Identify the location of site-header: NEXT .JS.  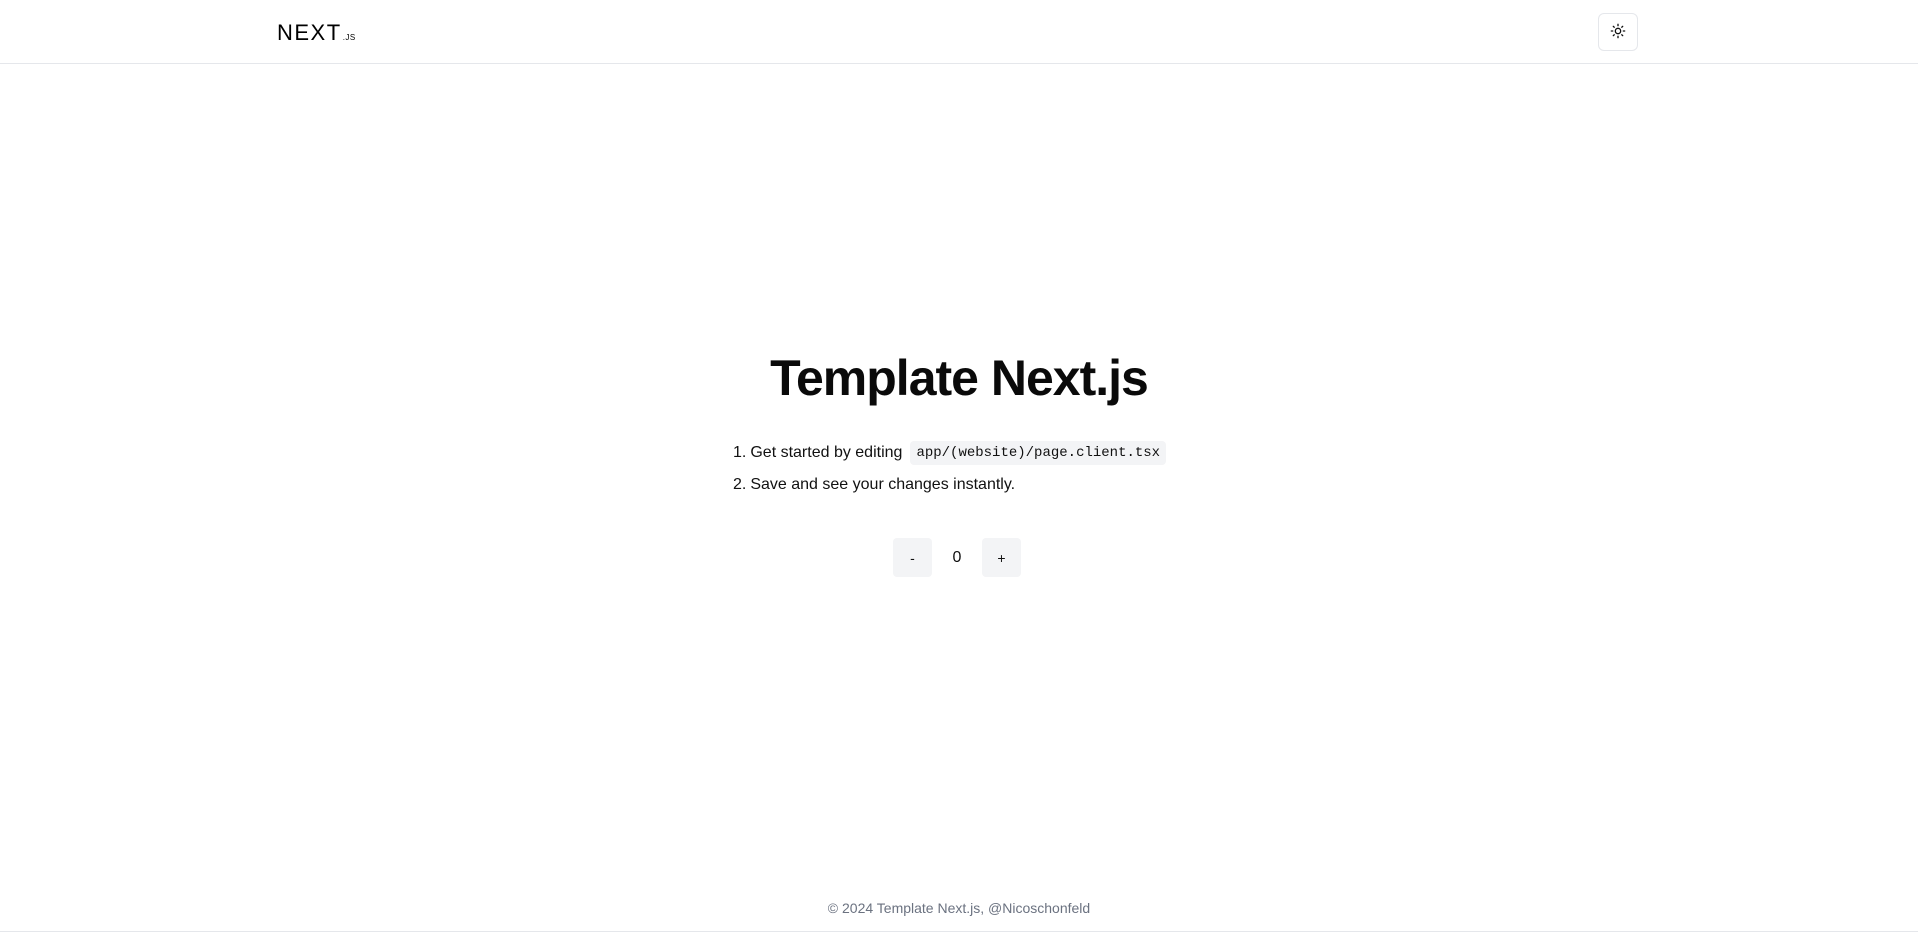
(959, 32).